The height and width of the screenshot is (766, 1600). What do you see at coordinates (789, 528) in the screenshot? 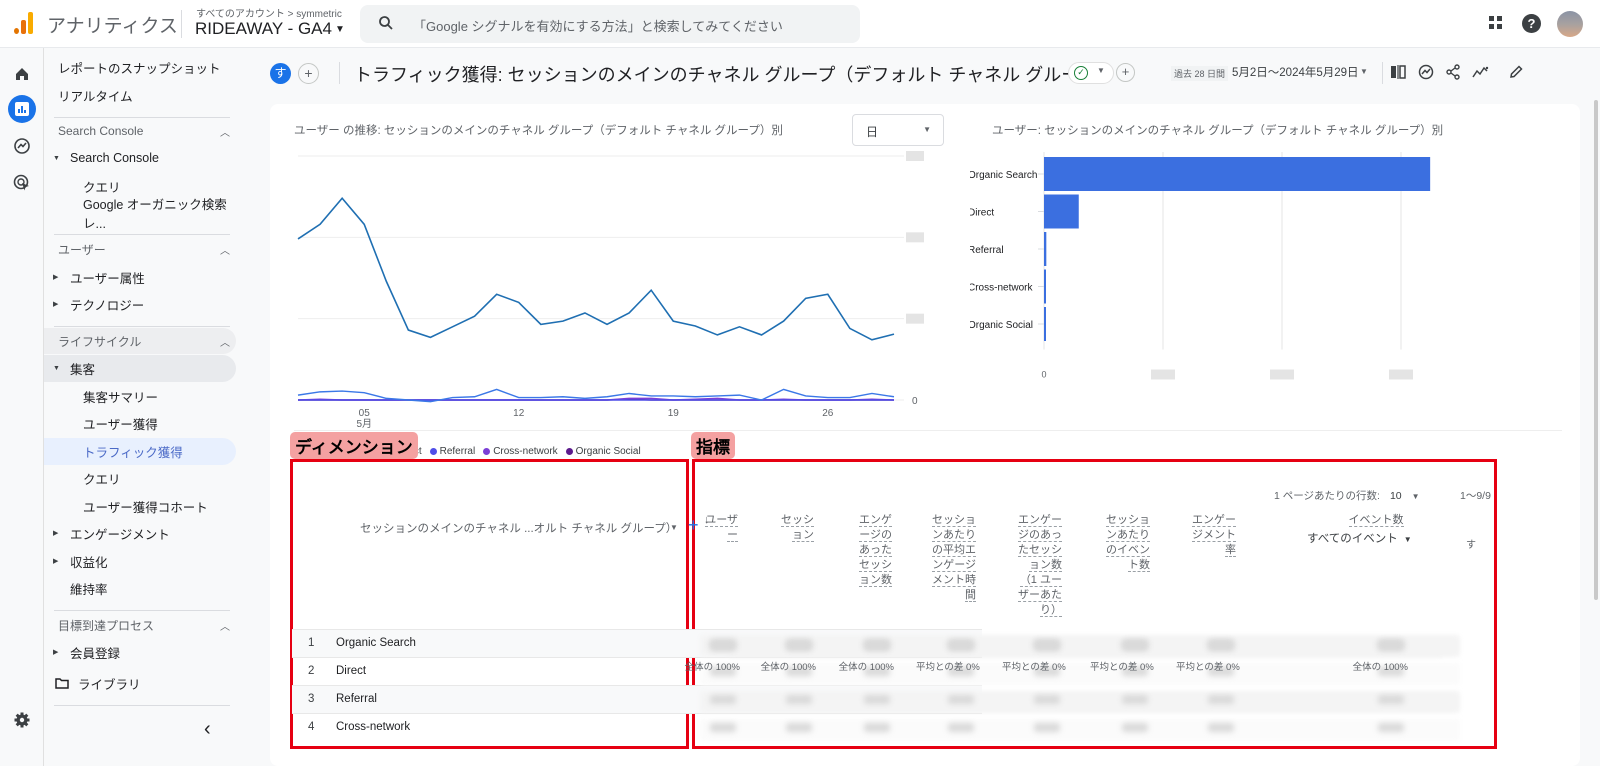
I see `metric-column-header: セッシ ョン` at bounding box center [789, 528].